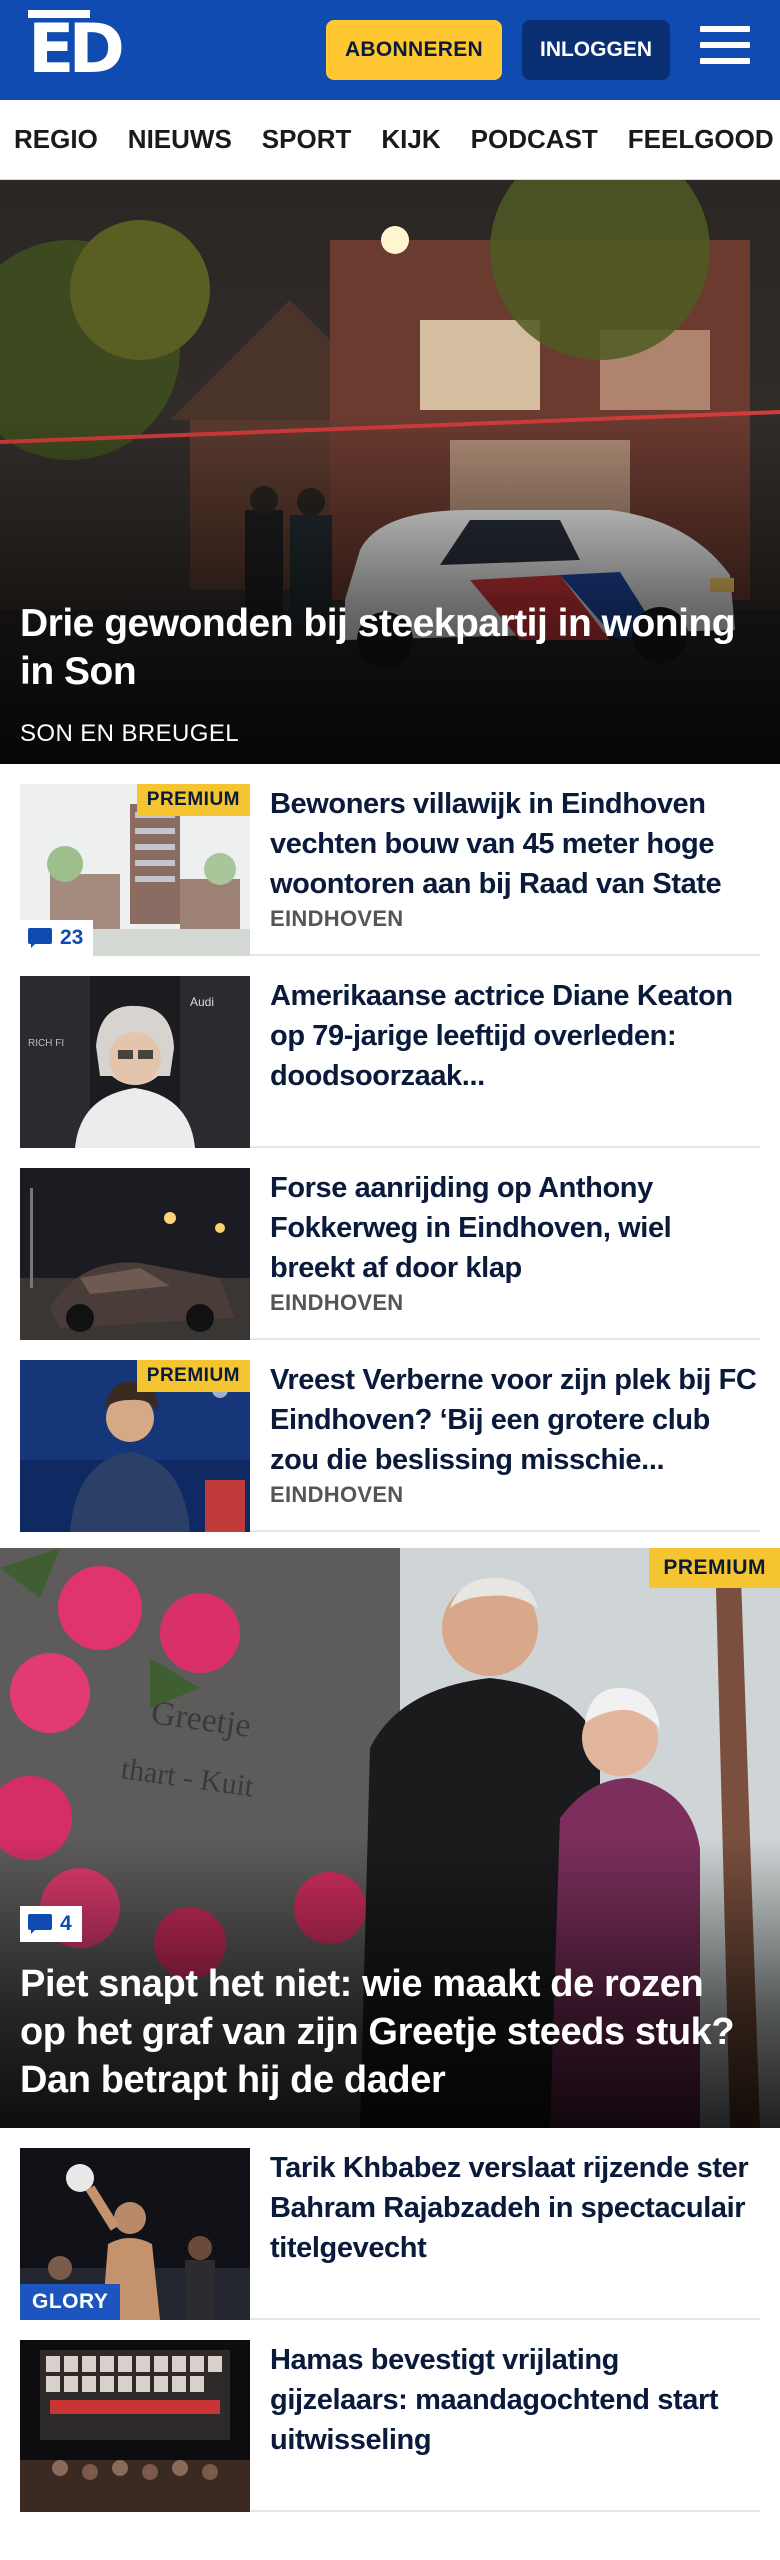  I want to click on logo: ED, so click(76, 47).